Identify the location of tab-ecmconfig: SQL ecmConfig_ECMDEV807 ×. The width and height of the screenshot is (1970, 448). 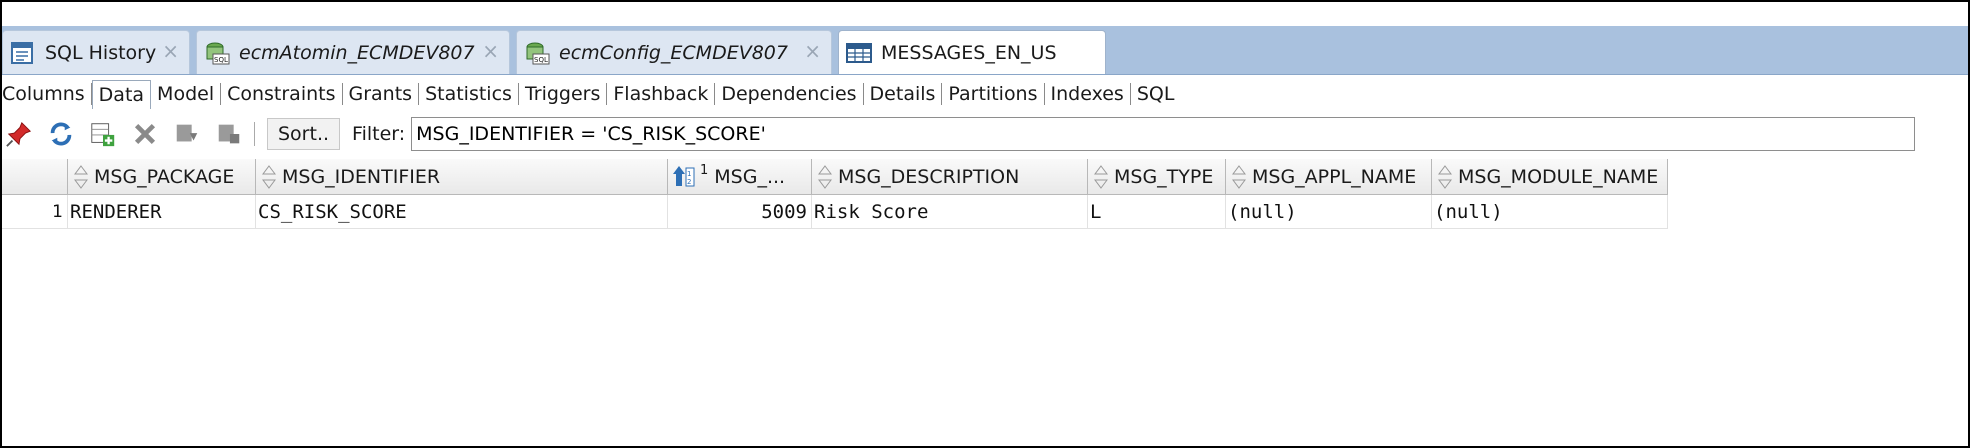
(674, 52).